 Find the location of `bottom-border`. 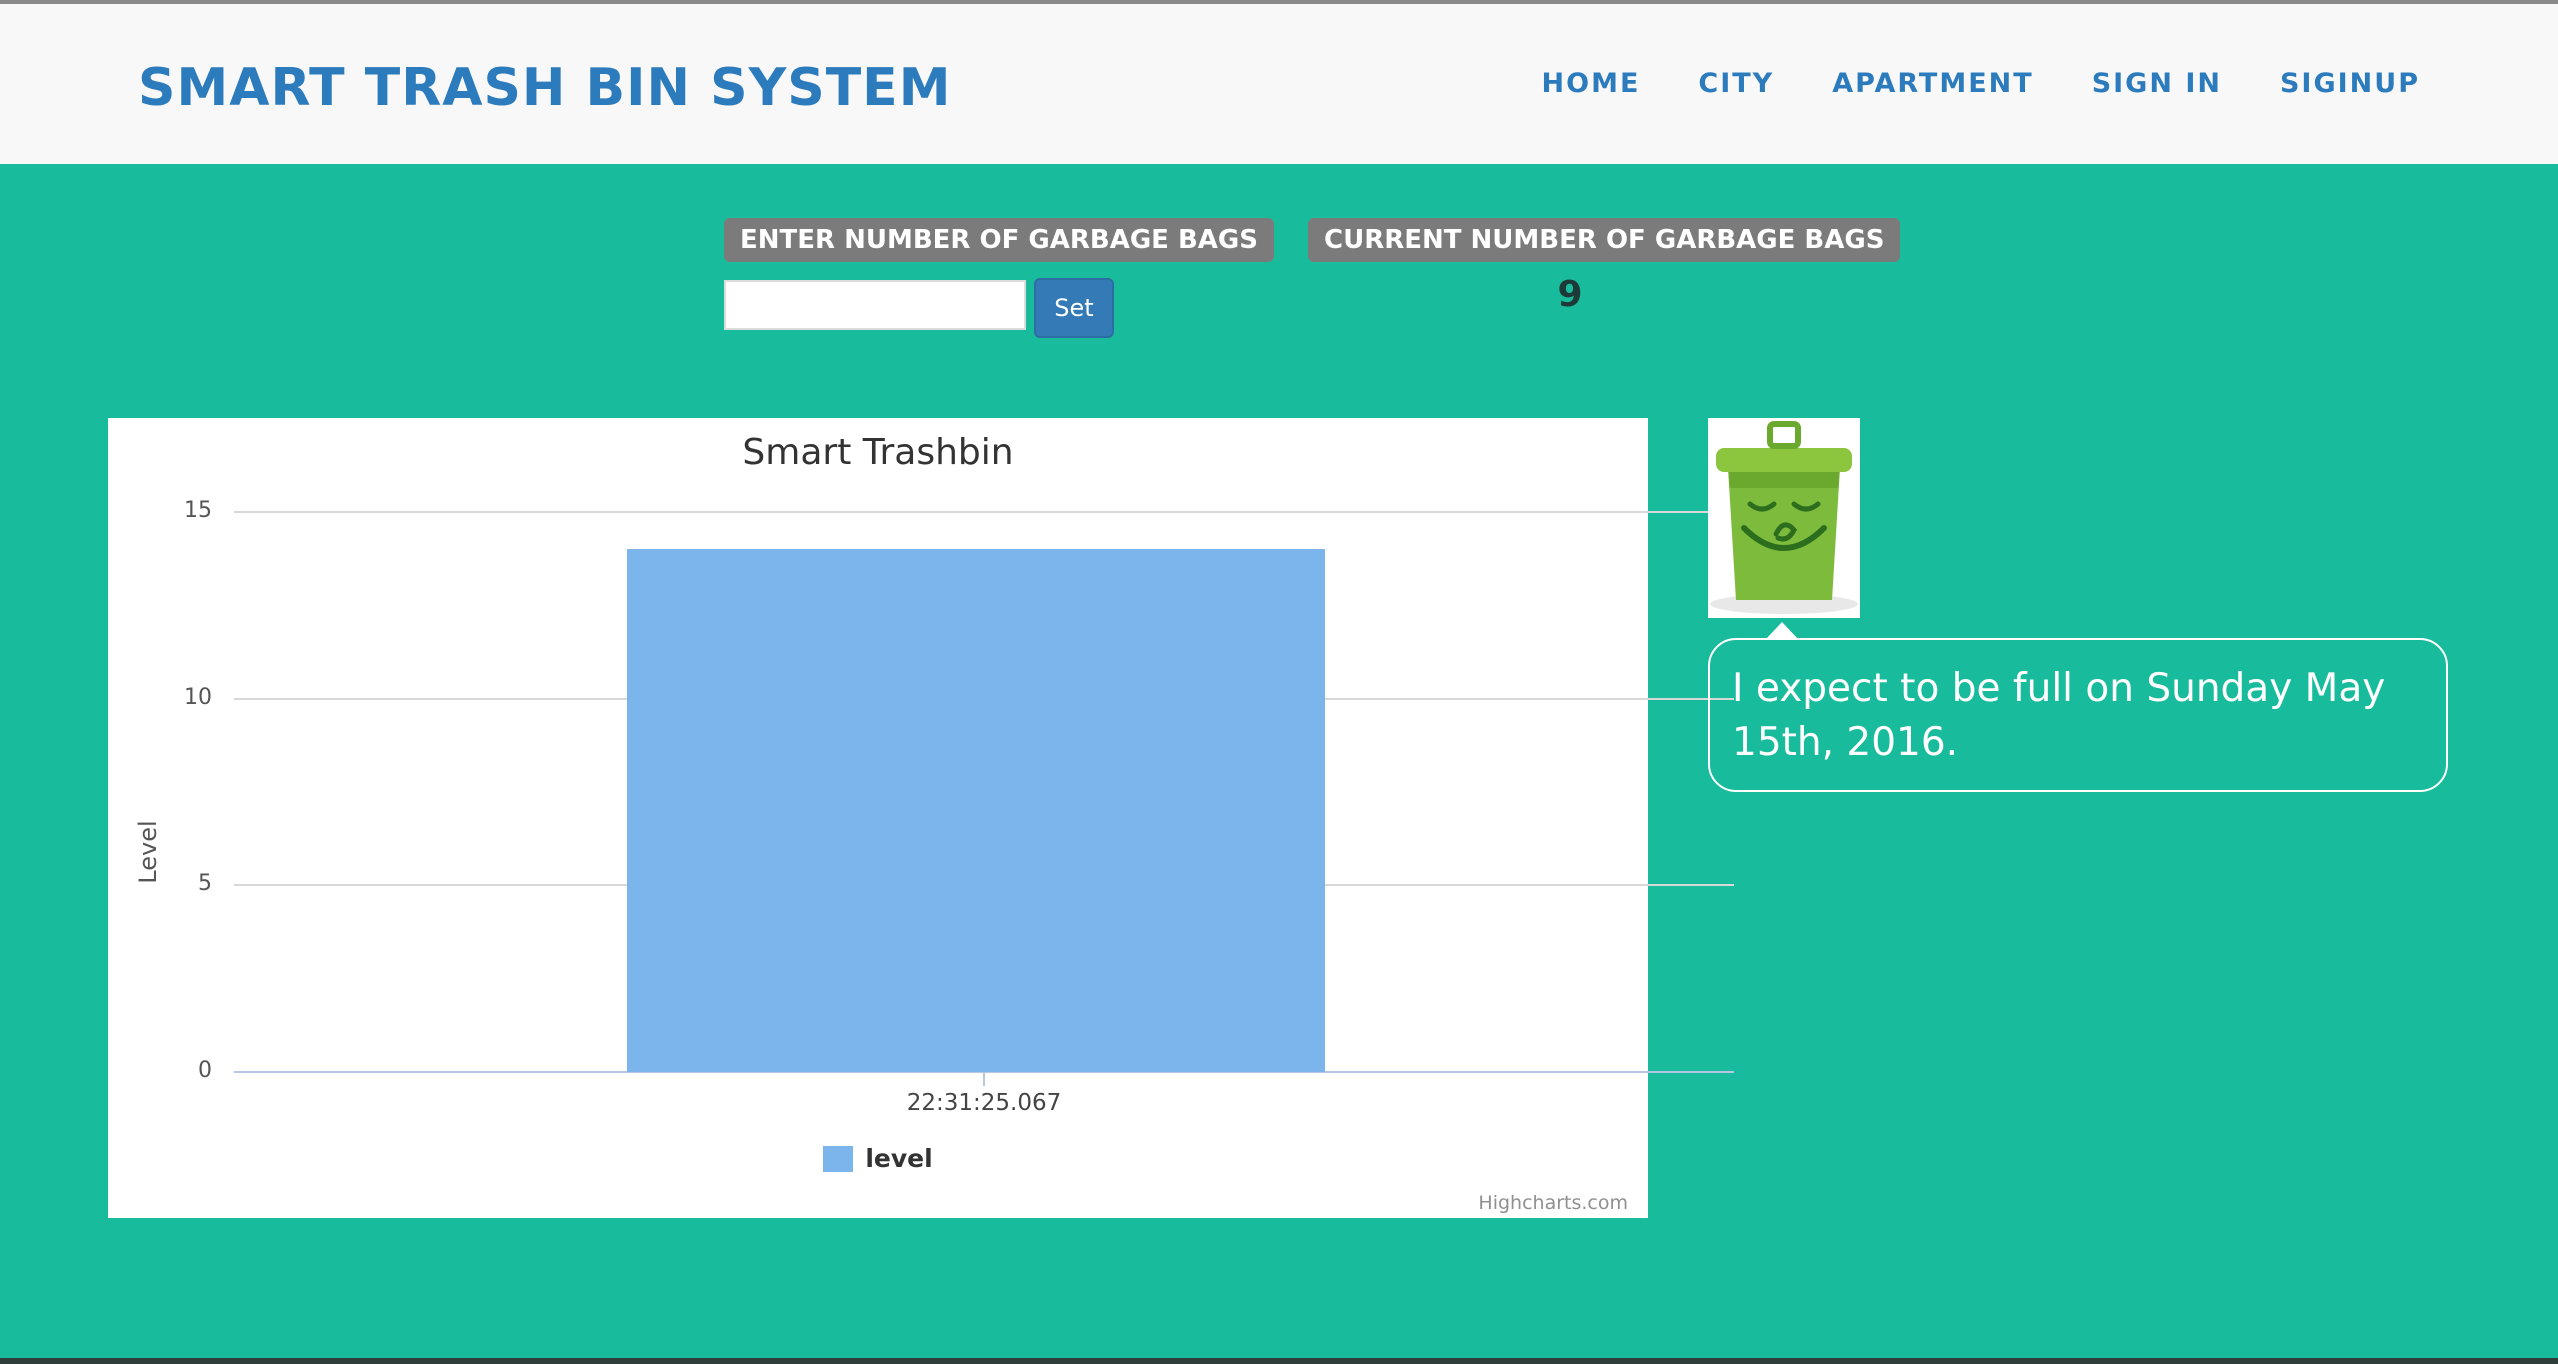

bottom-border is located at coordinates (1279, 1361).